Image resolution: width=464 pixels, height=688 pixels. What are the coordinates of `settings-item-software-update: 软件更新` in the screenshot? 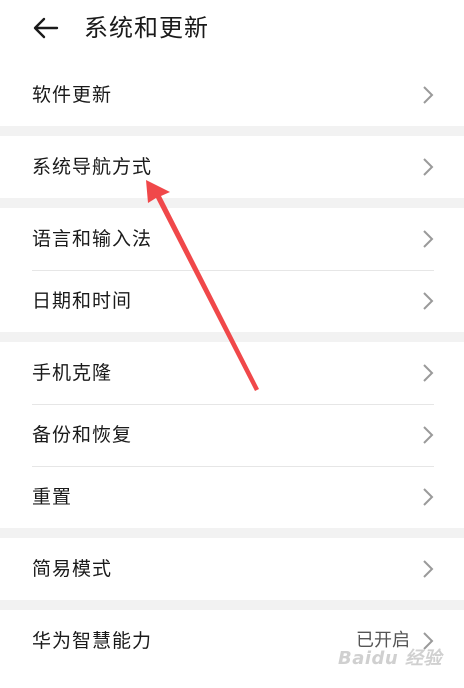 It's located at (232, 95).